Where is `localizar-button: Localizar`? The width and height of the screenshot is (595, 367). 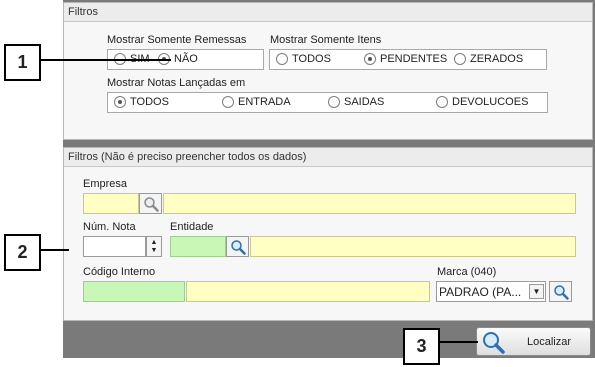 localizar-button: Localizar is located at coordinates (533, 341).